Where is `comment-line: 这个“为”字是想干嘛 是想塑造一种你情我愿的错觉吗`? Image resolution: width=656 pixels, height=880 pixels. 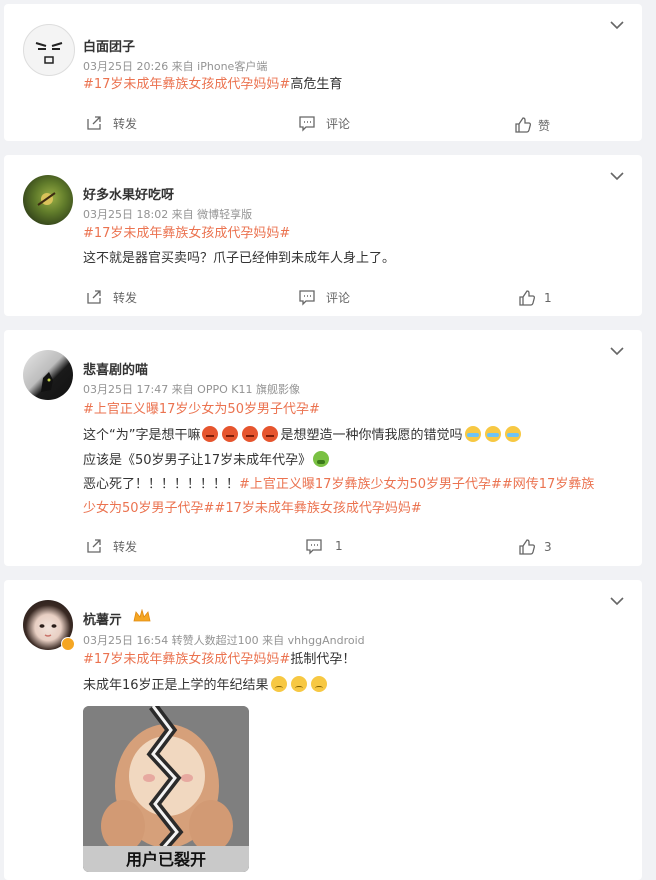 comment-line: 这个“为”字是想干嘛 是想塑造一种你情我愿的错觉吗 is located at coordinates (303, 435).